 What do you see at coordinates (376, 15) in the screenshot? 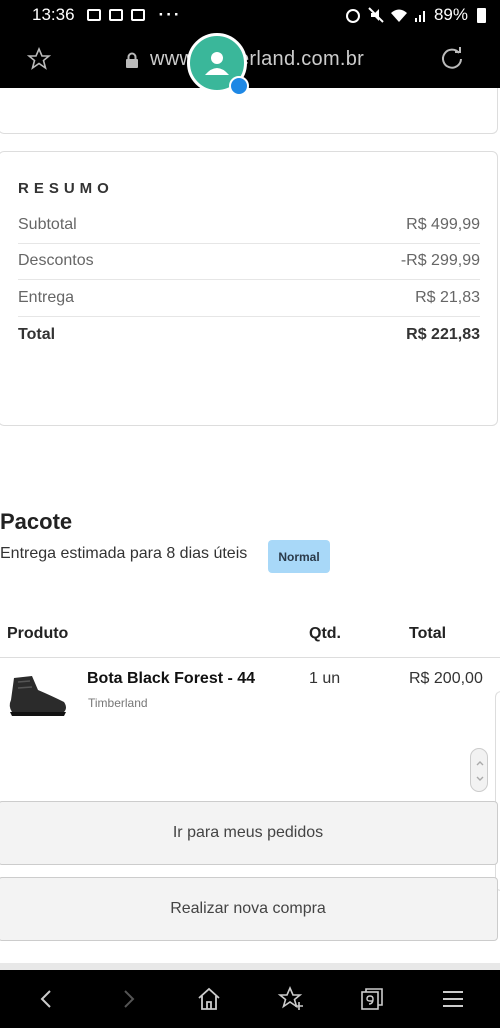
I see `mute-icon` at bounding box center [376, 15].